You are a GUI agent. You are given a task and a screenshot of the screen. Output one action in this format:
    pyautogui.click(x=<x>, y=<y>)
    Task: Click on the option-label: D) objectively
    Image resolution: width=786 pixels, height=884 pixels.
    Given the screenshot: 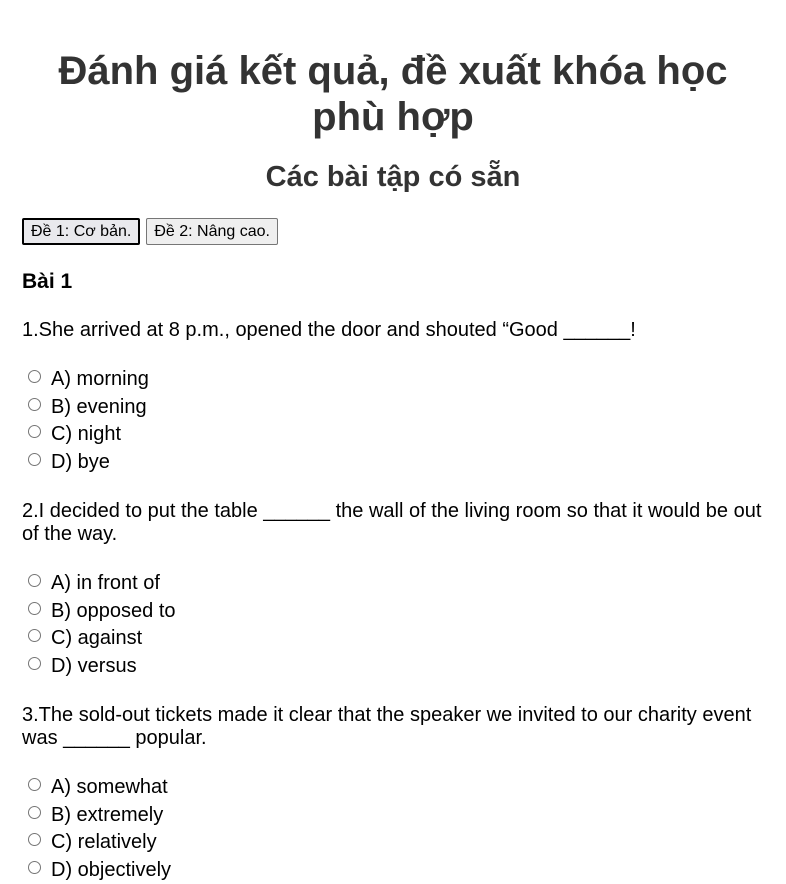 What is the action you would take?
    pyautogui.click(x=111, y=870)
    